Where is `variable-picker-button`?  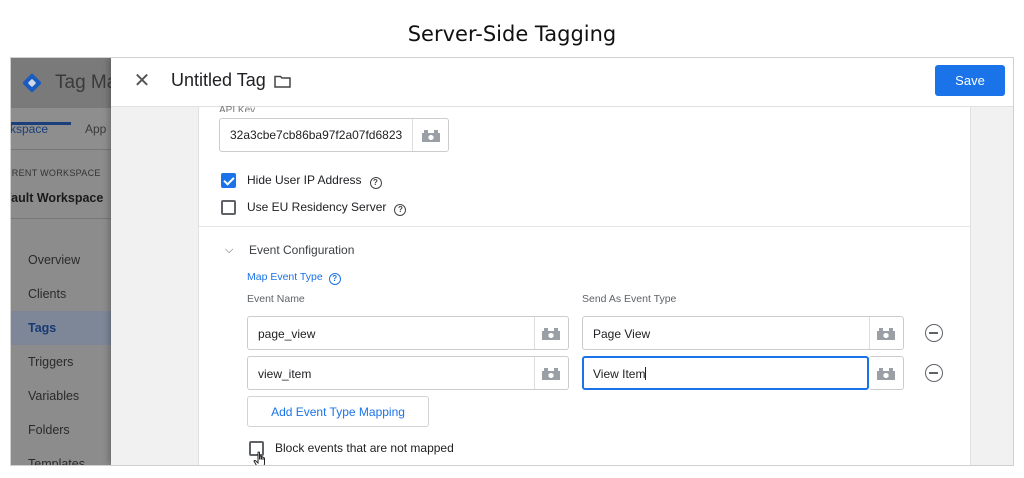
variable-picker-button is located at coordinates (886, 373).